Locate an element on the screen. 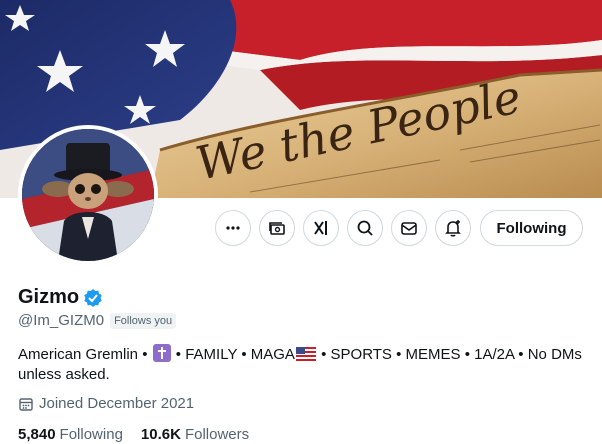 The height and width of the screenshot is (444, 602). message-icon is located at coordinates (409, 228).